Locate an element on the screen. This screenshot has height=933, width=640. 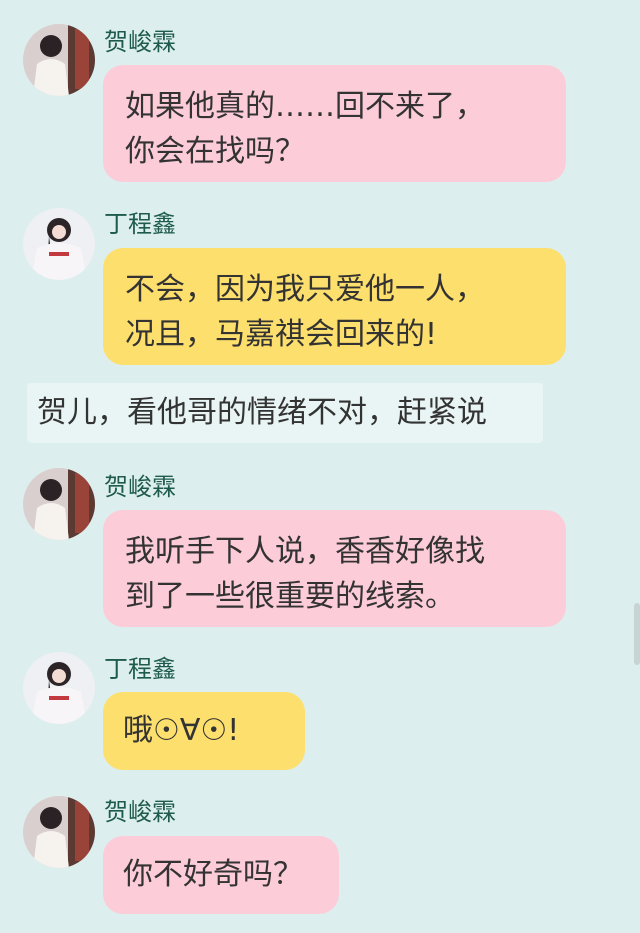
narration-text: 贺儿，看他哥的情绪不对，赶紧说 is located at coordinates (285, 413).